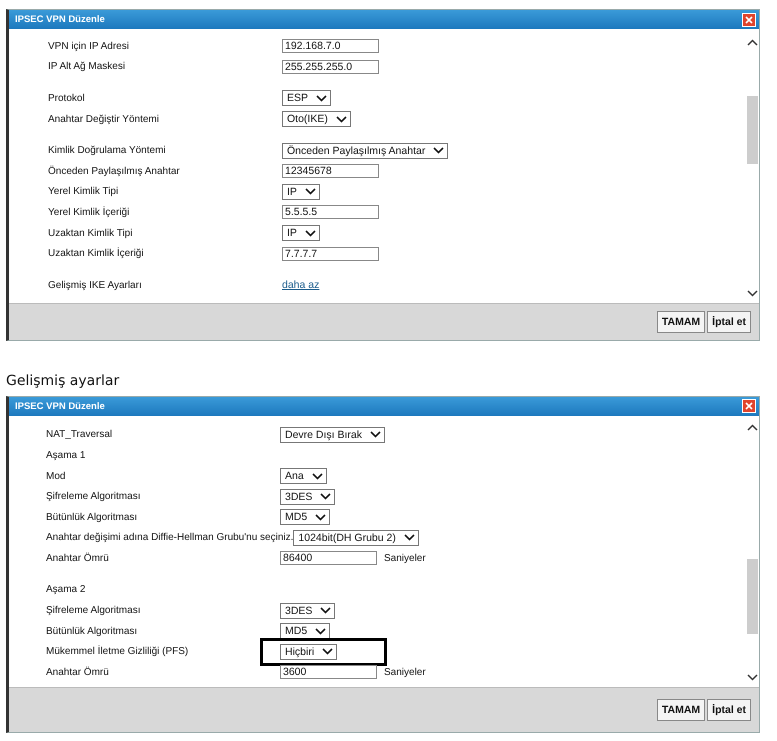 Image resolution: width=777 pixels, height=741 pixels. What do you see at coordinates (330, 212) in the screenshot?
I see `input-field: 5.5.5.5` at bounding box center [330, 212].